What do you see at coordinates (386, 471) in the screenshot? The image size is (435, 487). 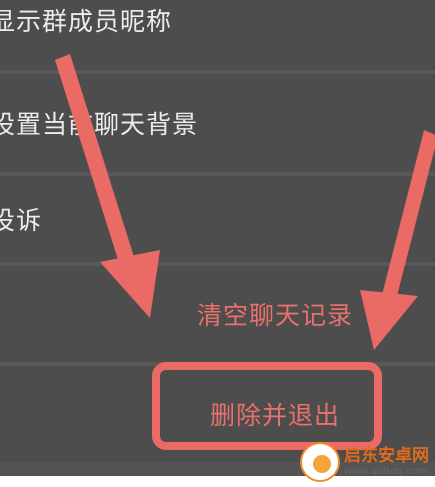 I see `watermark-site-url: www.qdltdq.com` at bounding box center [386, 471].